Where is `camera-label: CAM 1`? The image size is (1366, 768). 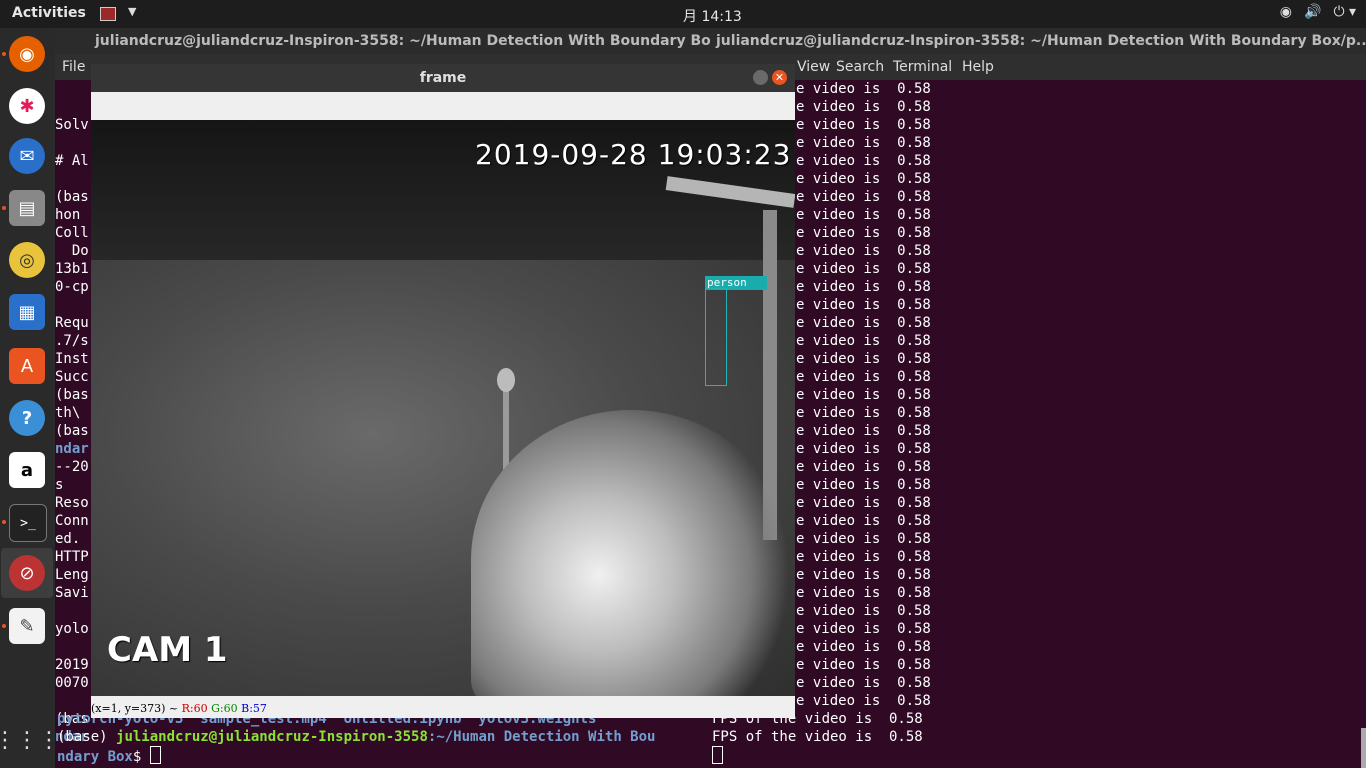
camera-label: CAM 1 is located at coordinates (167, 650).